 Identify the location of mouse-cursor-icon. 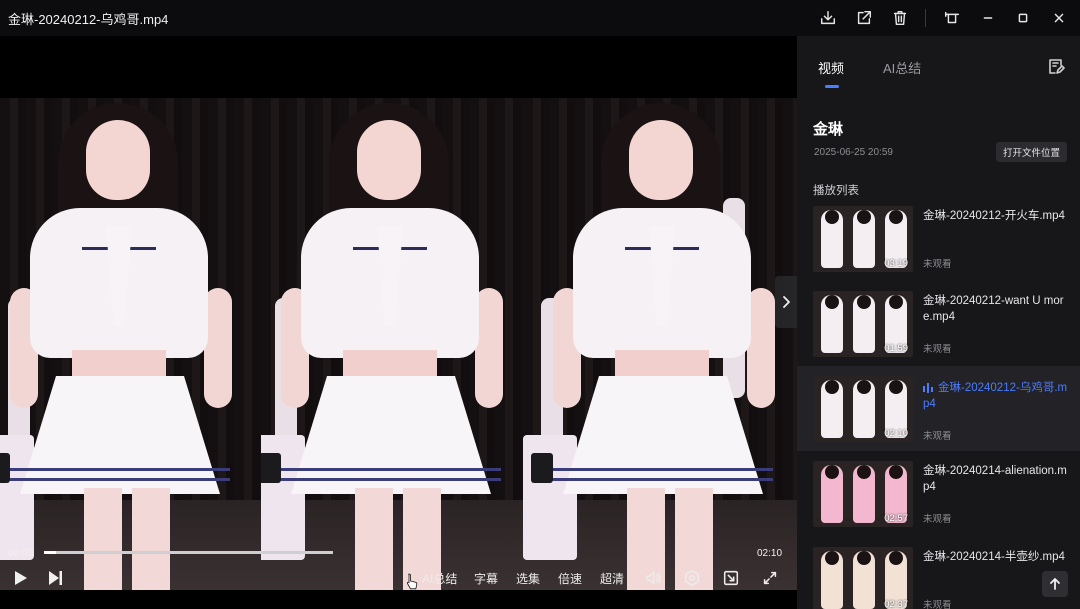
(412, 581).